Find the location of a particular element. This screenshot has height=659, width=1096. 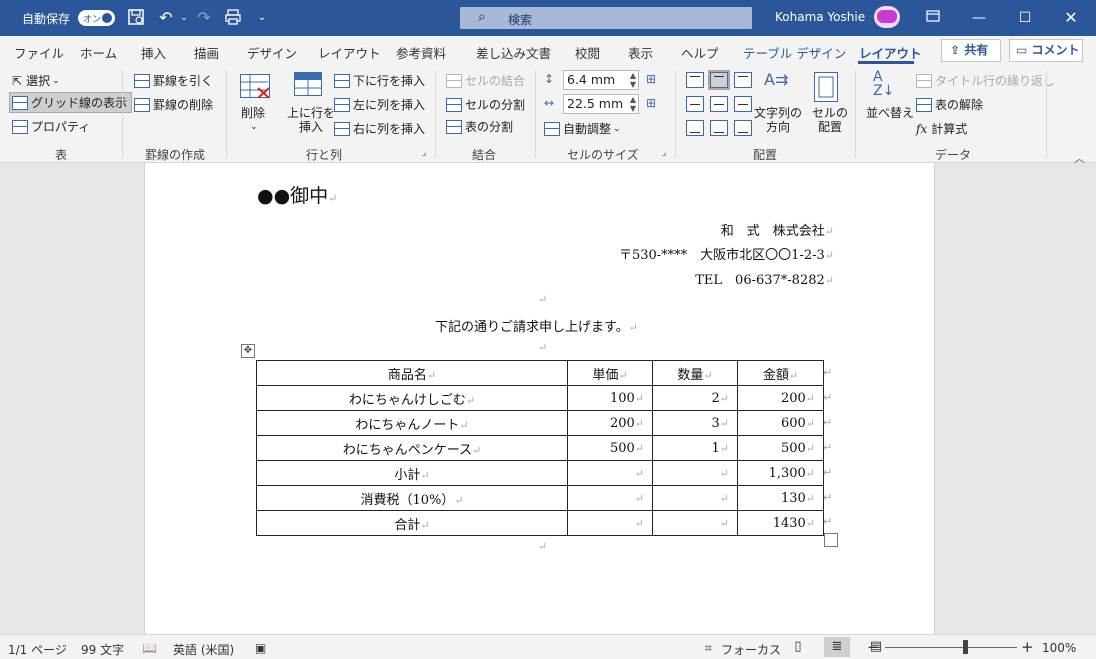

draw-table-button: 罫線を引く is located at coordinates (173, 80).